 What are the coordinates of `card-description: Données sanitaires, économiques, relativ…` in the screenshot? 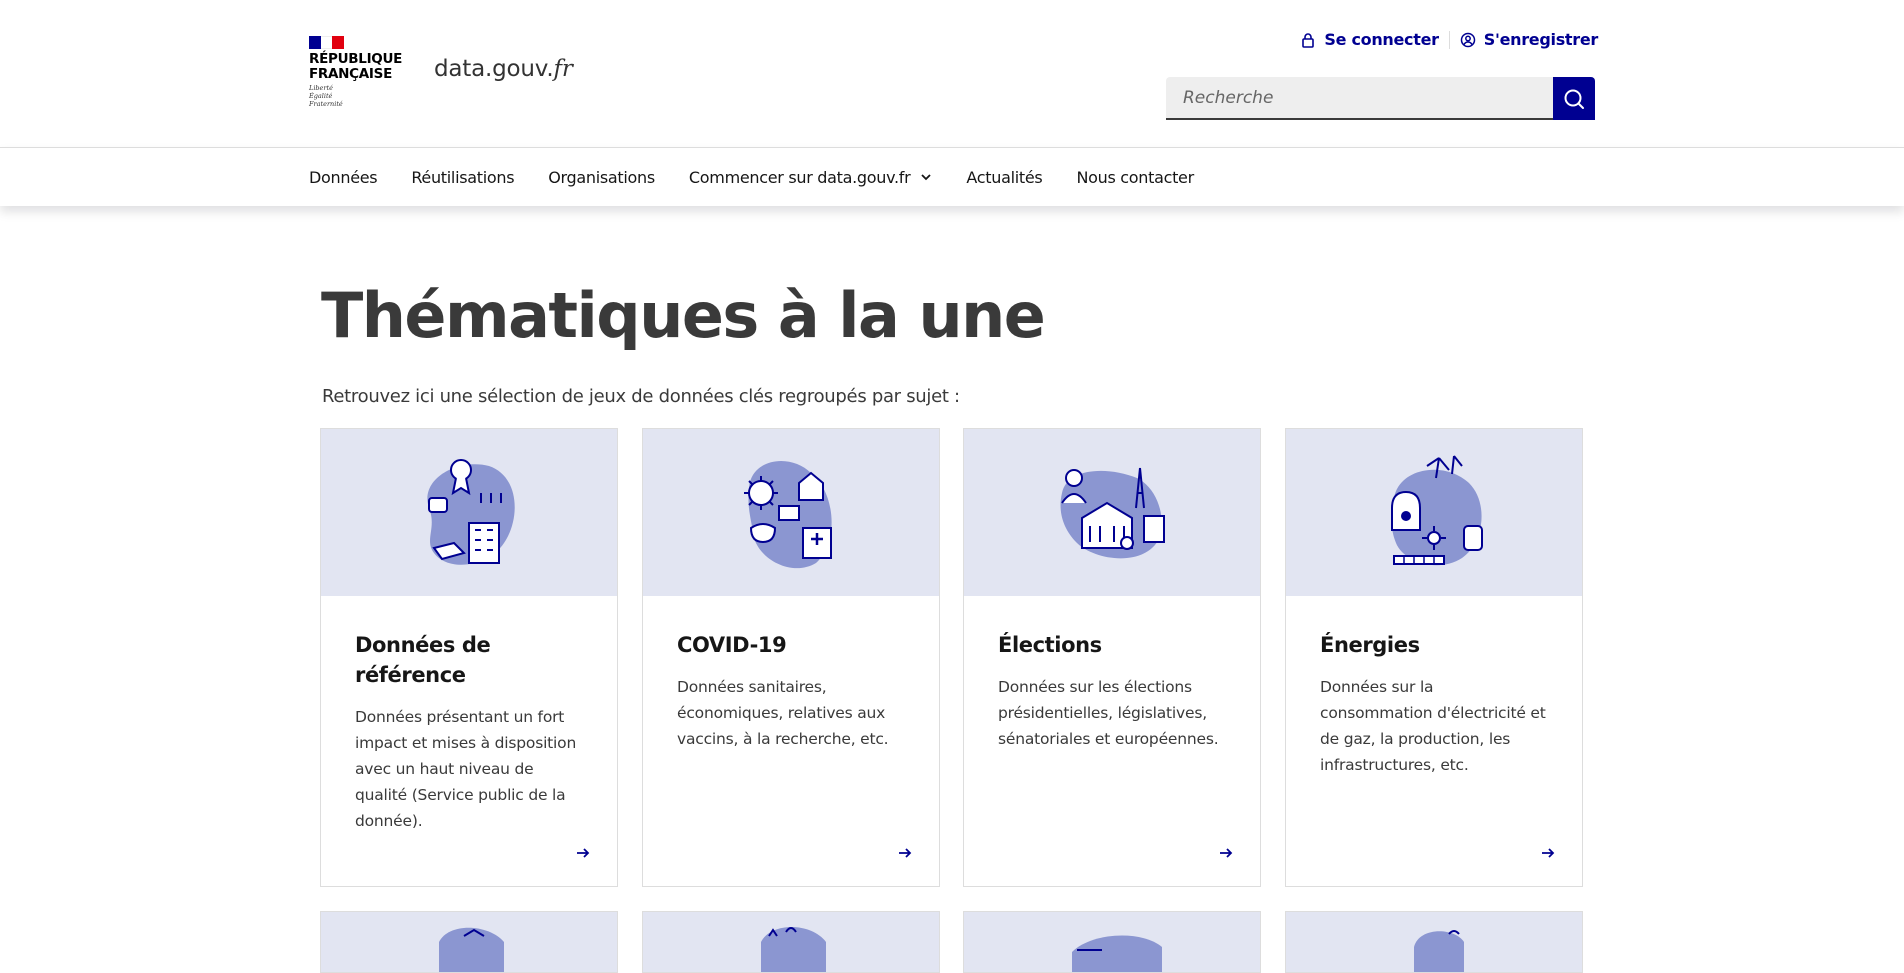 It's located at (783, 713).